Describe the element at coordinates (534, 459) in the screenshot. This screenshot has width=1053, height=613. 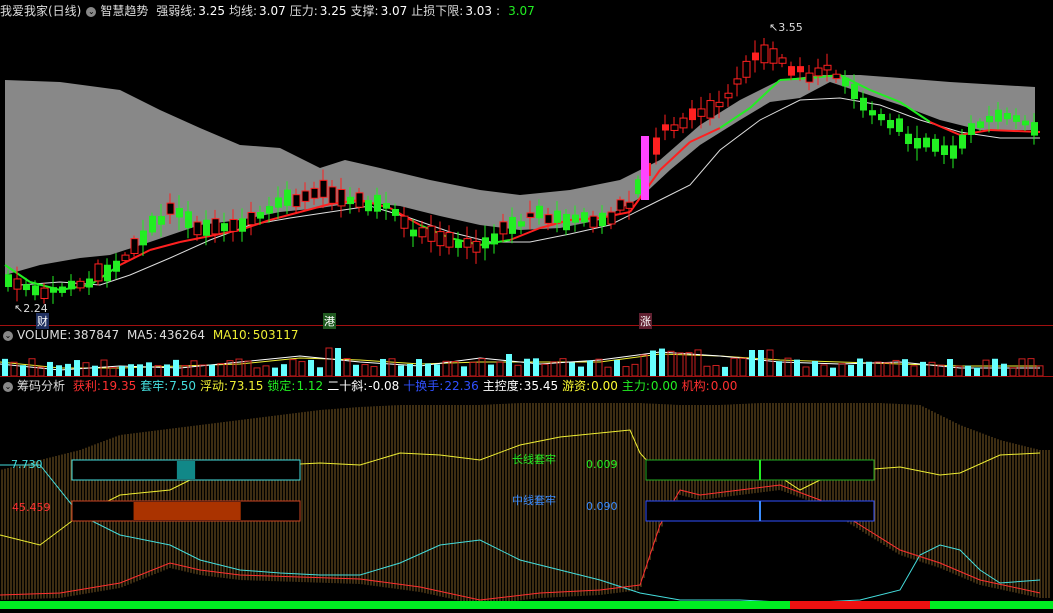
I see `long-trap-label: 长线套牢` at that location.